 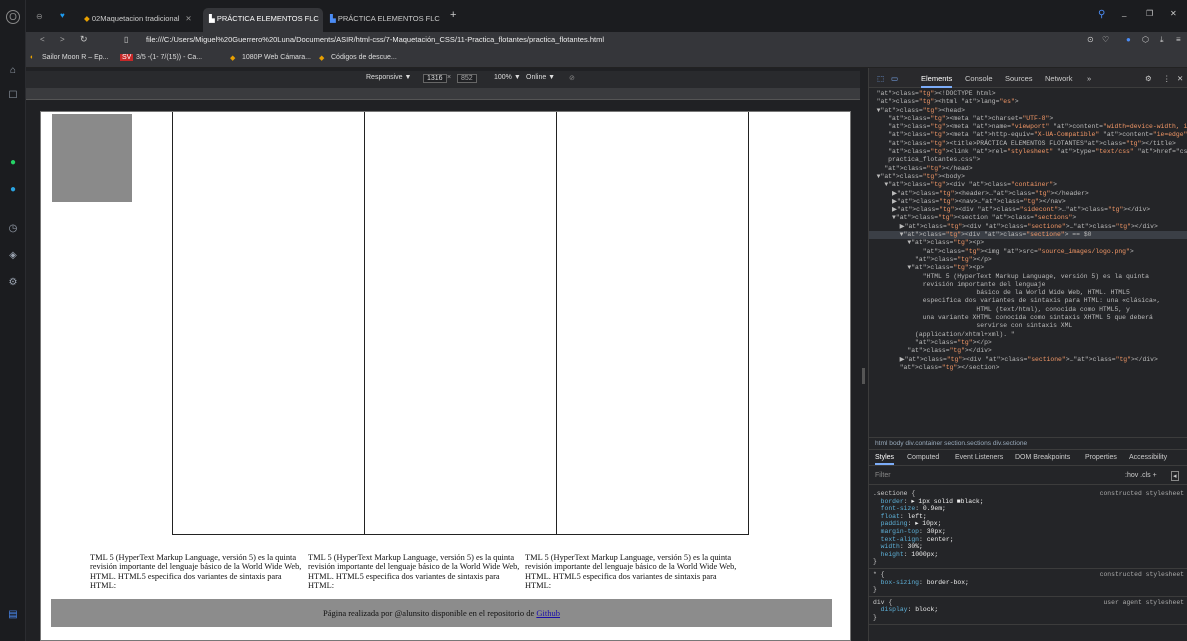 What do you see at coordinates (1175, 476) in the screenshot?
I see `new-rule-icon: ◂` at bounding box center [1175, 476].